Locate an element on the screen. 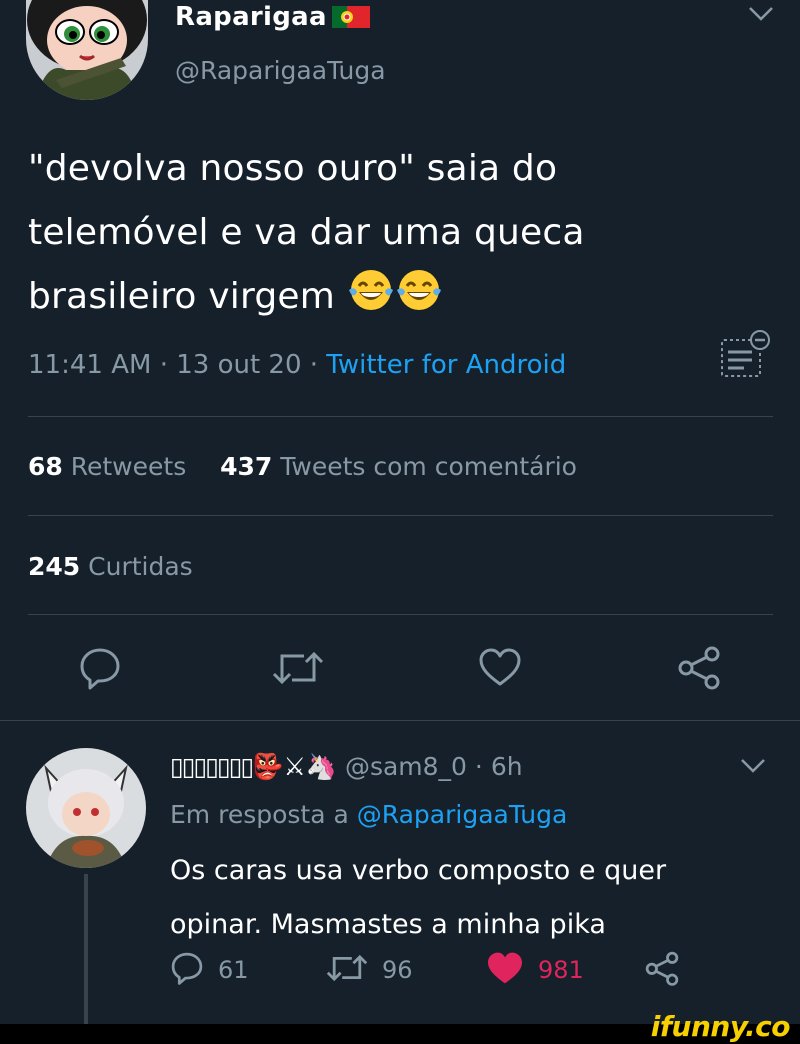 This screenshot has width=800, height=1044. in-reply-to: Em resposta a @RaparigaaTuga is located at coordinates (368, 814).